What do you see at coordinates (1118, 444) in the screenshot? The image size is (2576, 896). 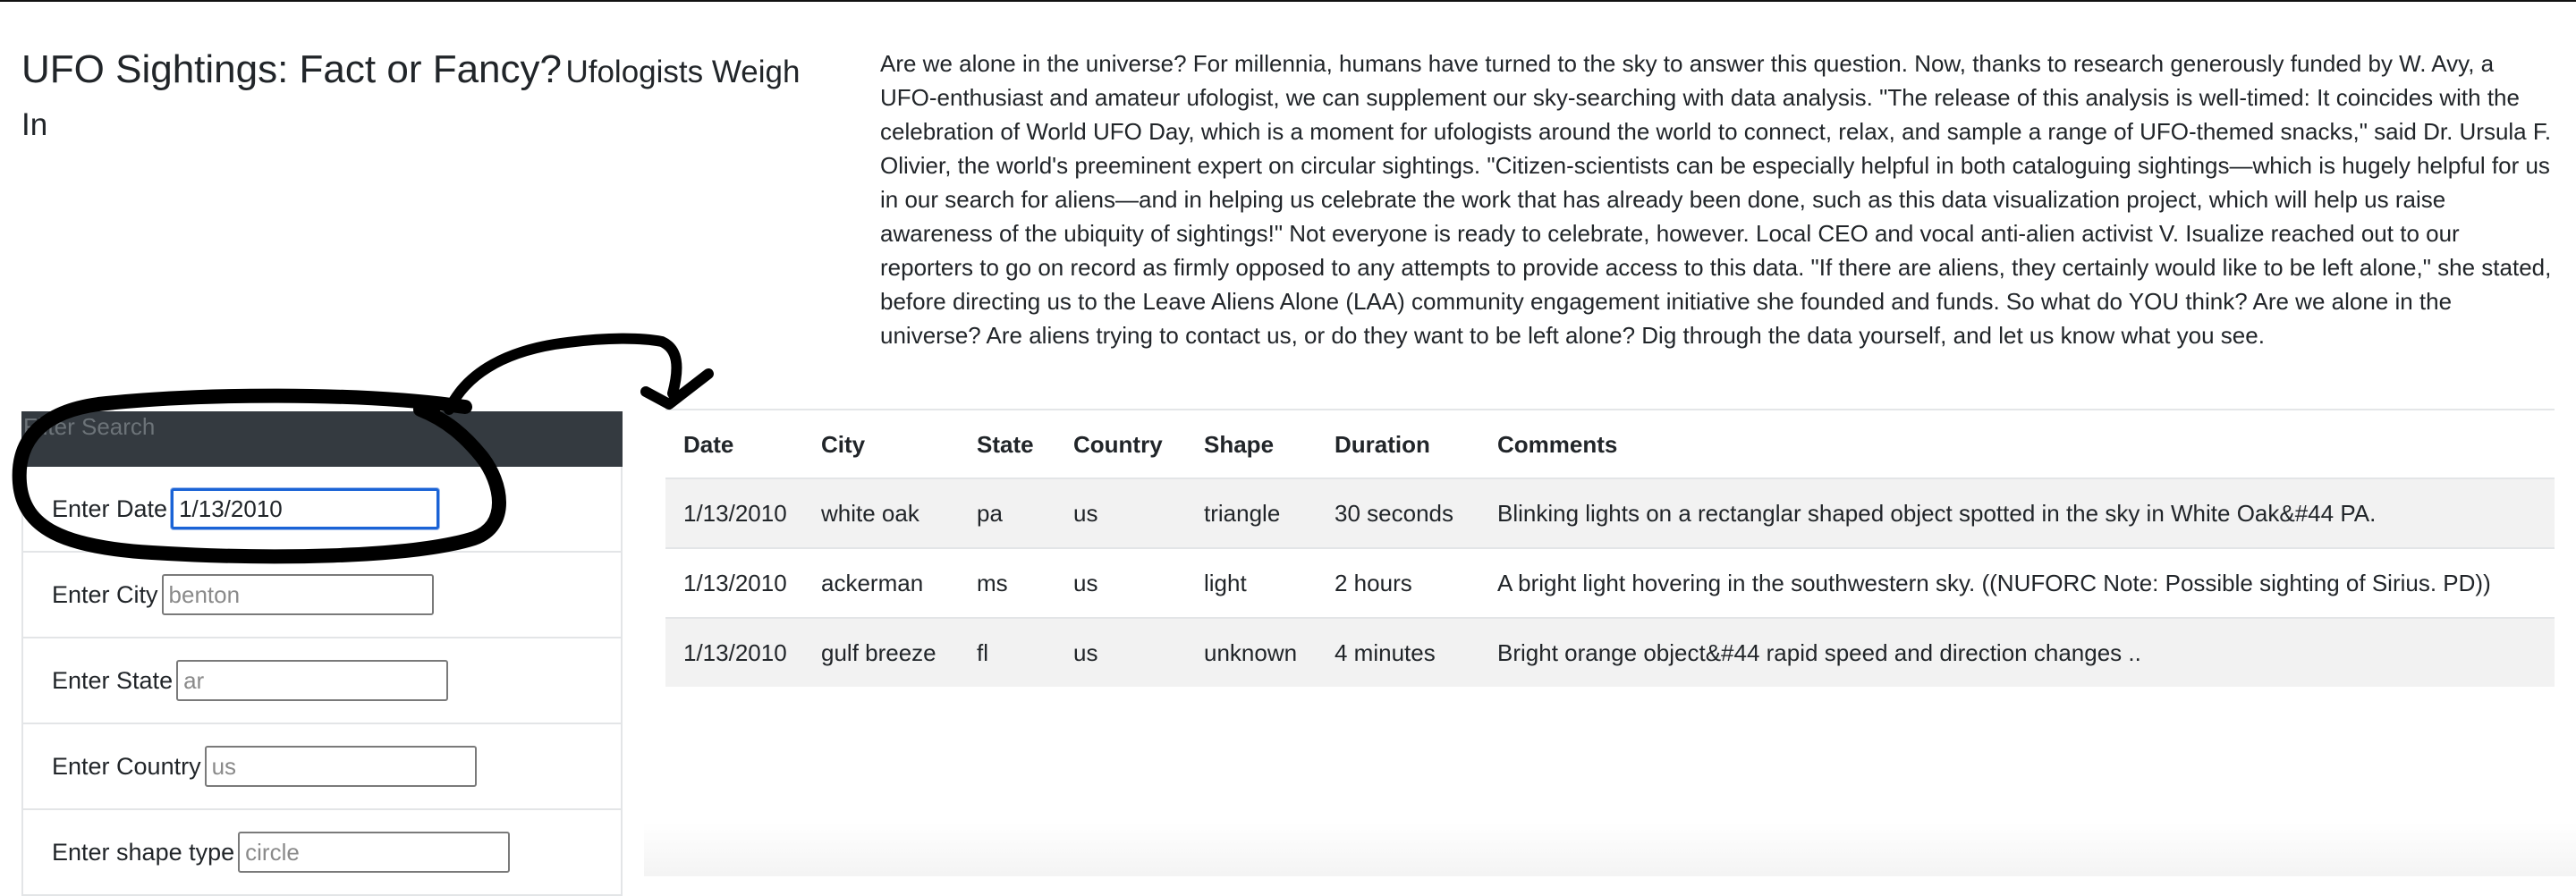 I see `column-header-country: Country` at bounding box center [1118, 444].